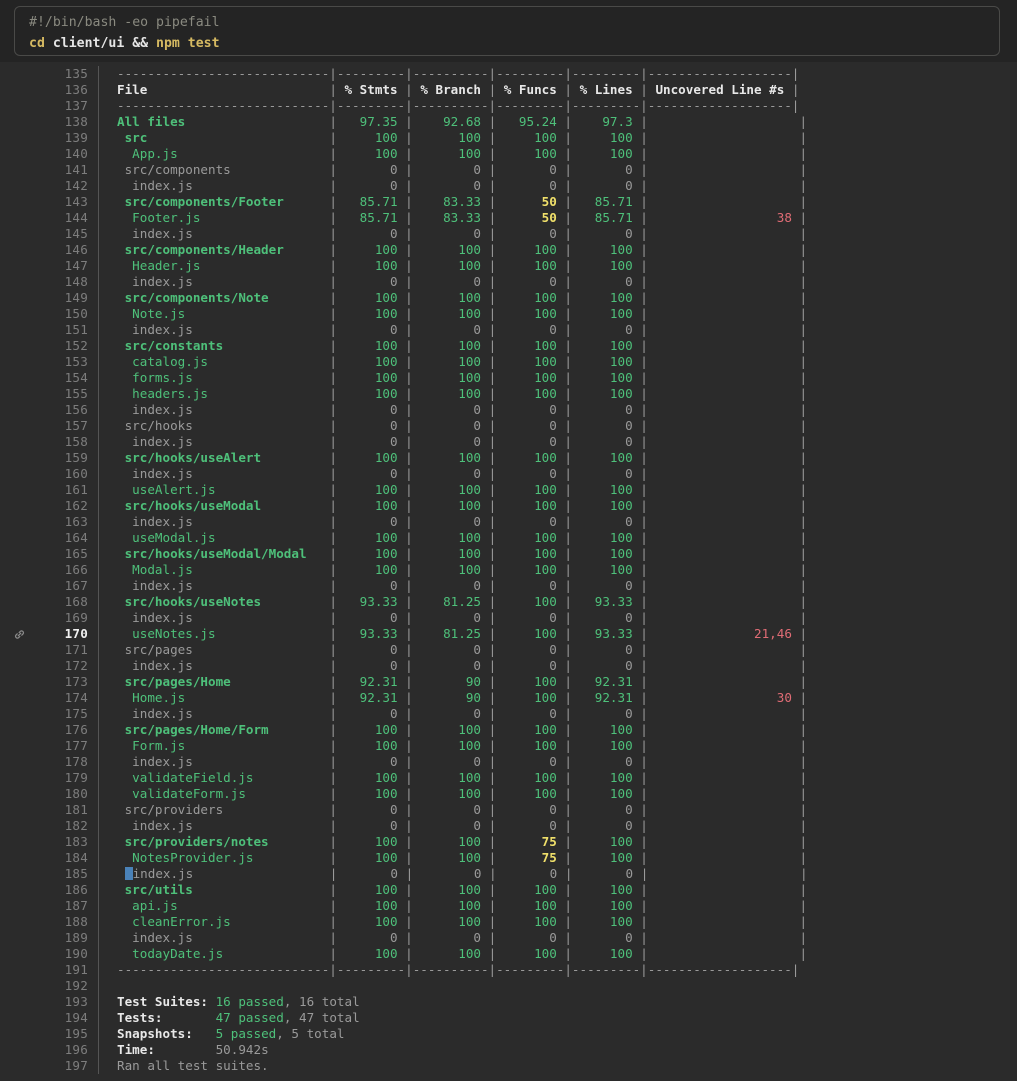 This screenshot has width=1017, height=1081. I want to click on line-number: 152, so click(68, 346).